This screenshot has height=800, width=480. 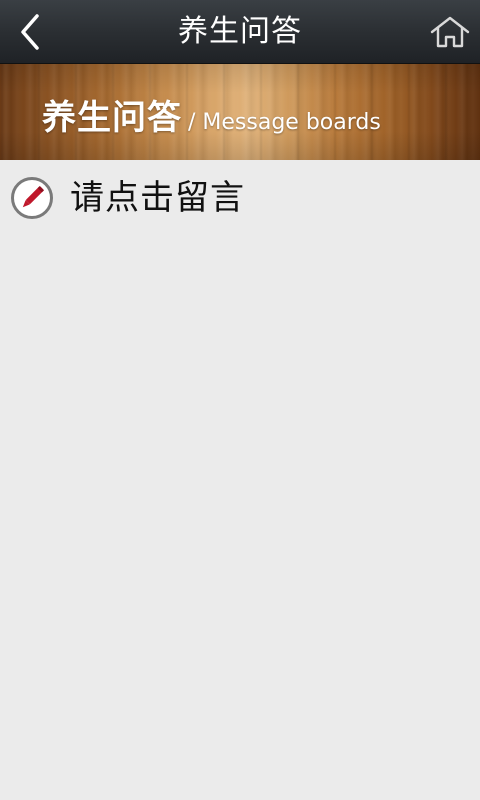 What do you see at coordinates (284, 122) in the screenshot?
I see `banner-title-english: / Message boards` at bounding box center [284, 122].